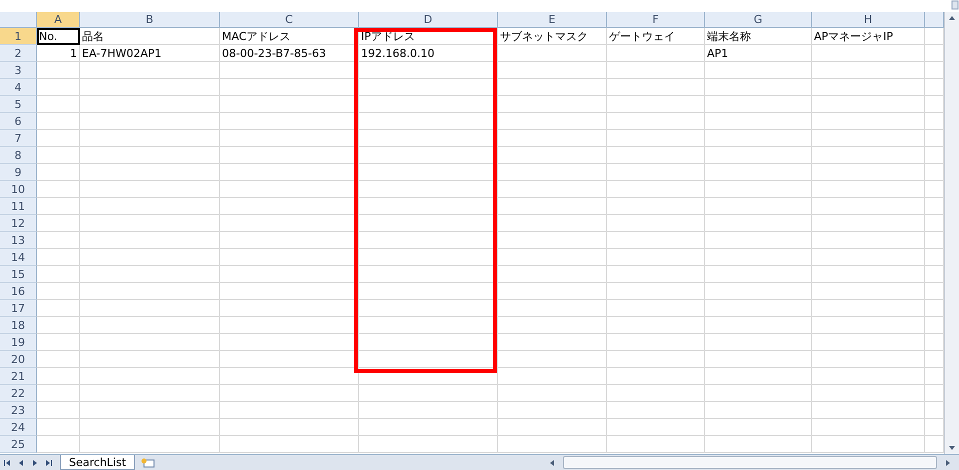 The width and height of the screenshot is (959, 470). Describe the element at coordinates (18, 206) in the screenshot. I see `row-header: 11` at that location.